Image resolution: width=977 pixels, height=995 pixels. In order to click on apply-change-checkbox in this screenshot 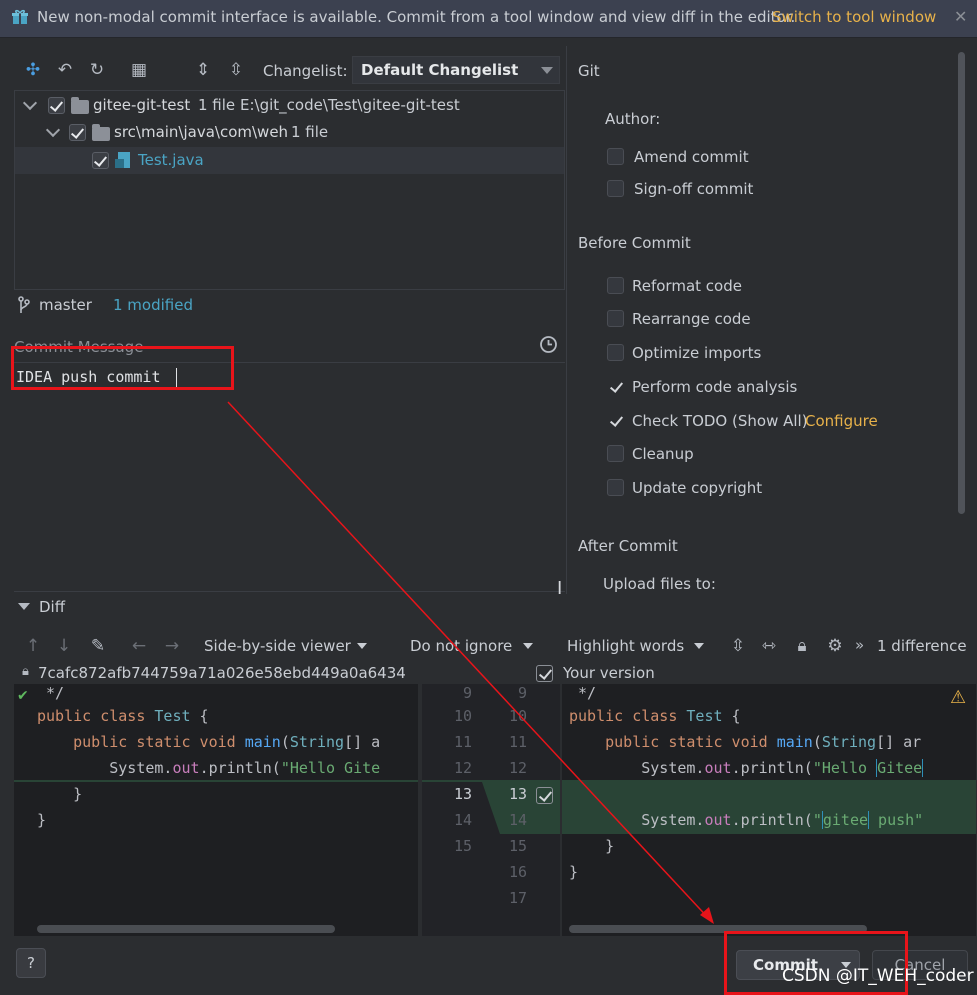, I will do `click(544, 795)`.